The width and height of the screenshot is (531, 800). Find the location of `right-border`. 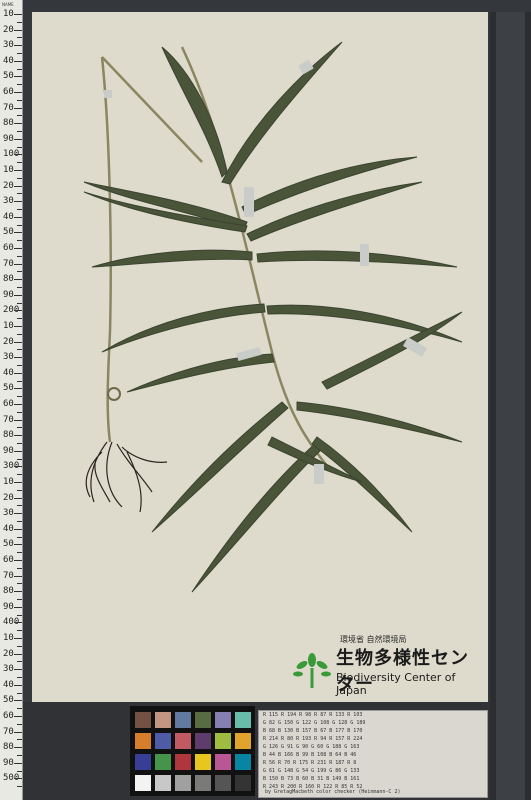

right-border is located at coordinates (510, 406).